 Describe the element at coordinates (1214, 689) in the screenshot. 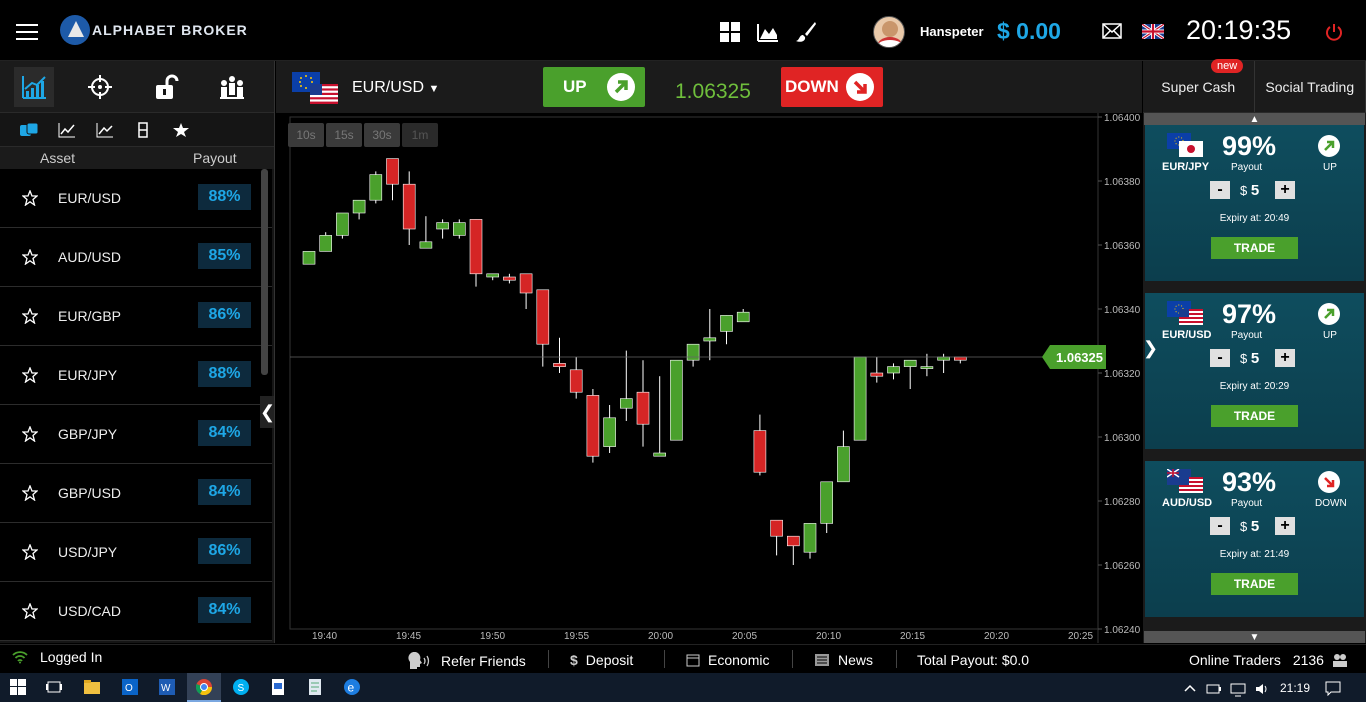

I see `battery-icon` at that location.